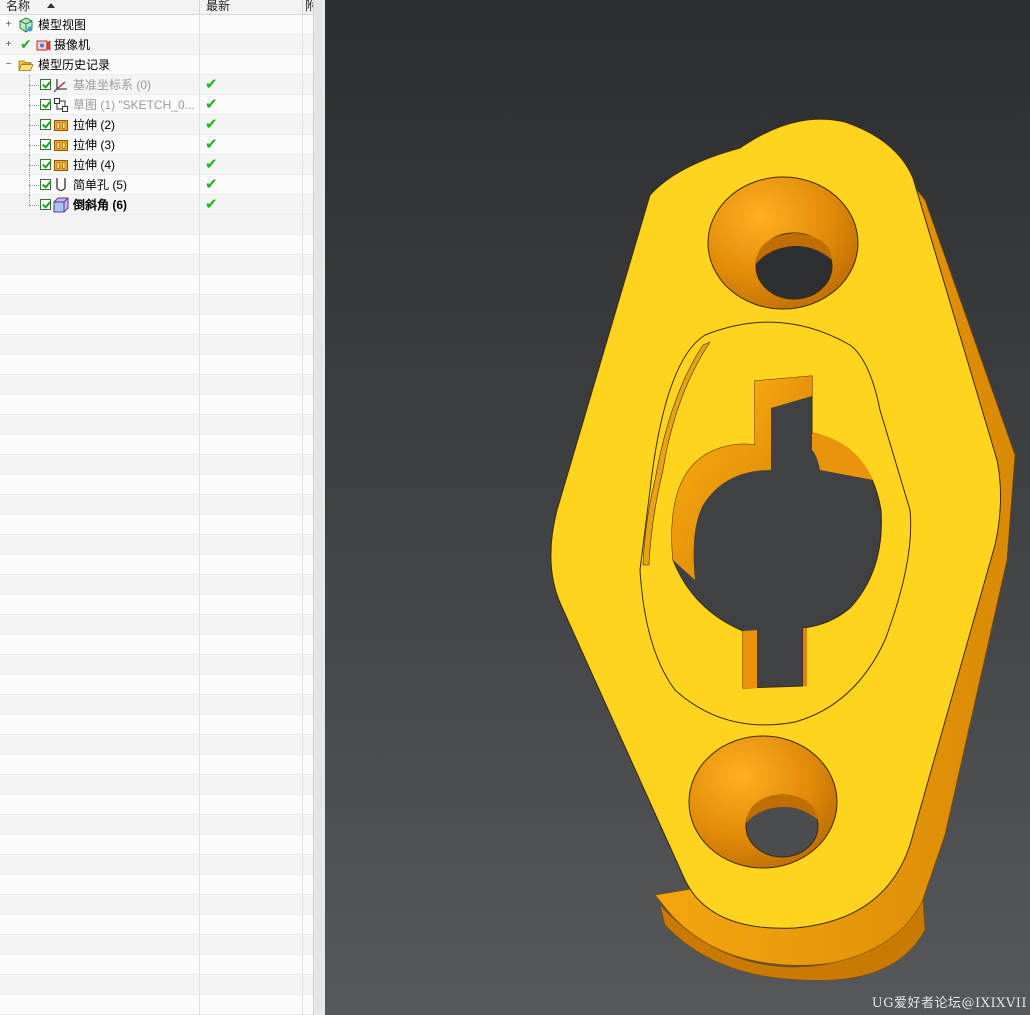 This screenshot has width=1030, height=1015. Describe the element at coordinates (156, 125) in the screenshot. I see `tree-node-extrude-2: 拉伸 (2) ✔` at that location.